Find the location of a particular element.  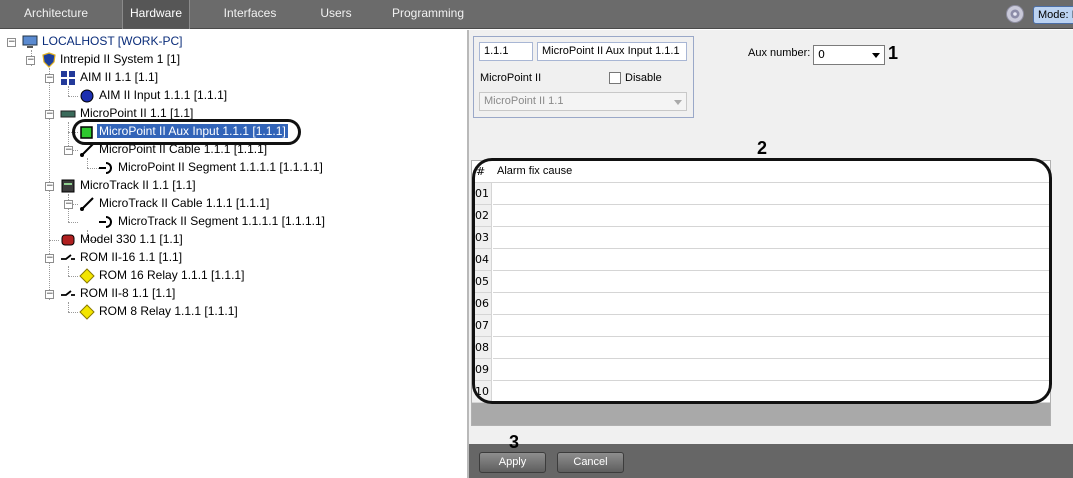

parent-select-value: MicroPoint II 1.1 is located at coordinates (524, 101).